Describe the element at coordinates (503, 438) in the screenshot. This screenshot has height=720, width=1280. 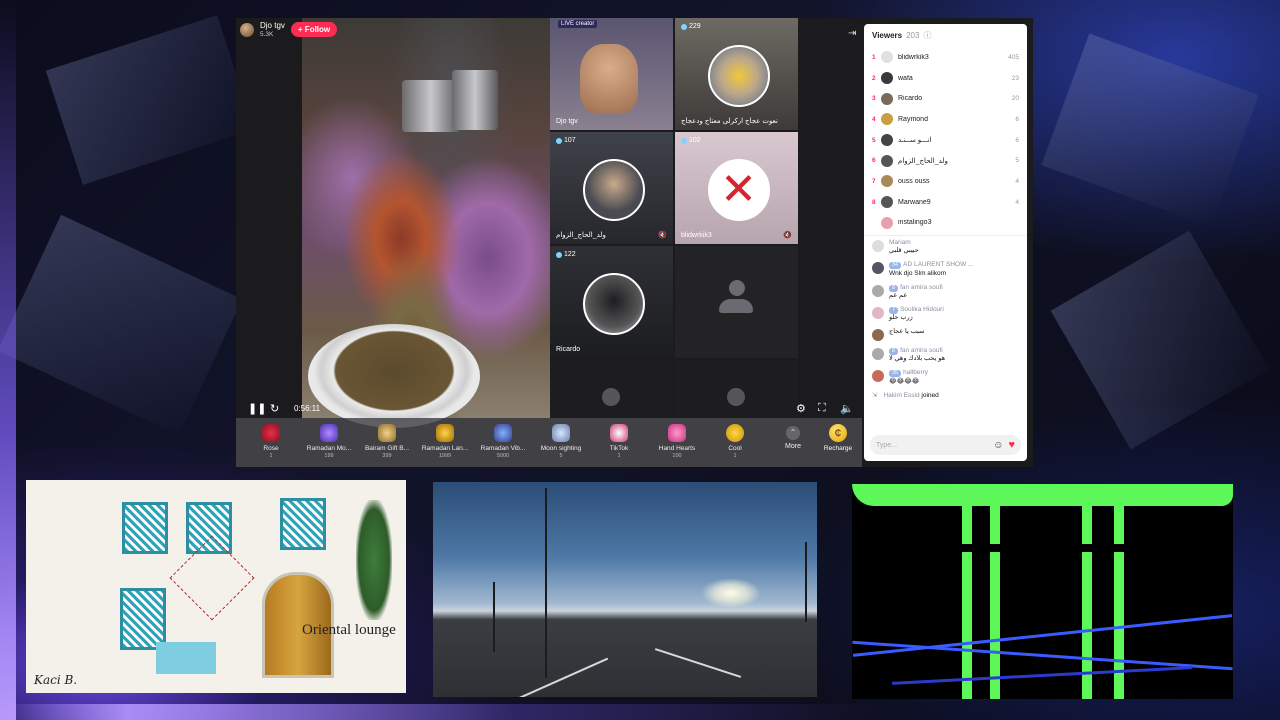
I see `gift-ramadan-vib: Ramadan Vib... 5000` at that location.